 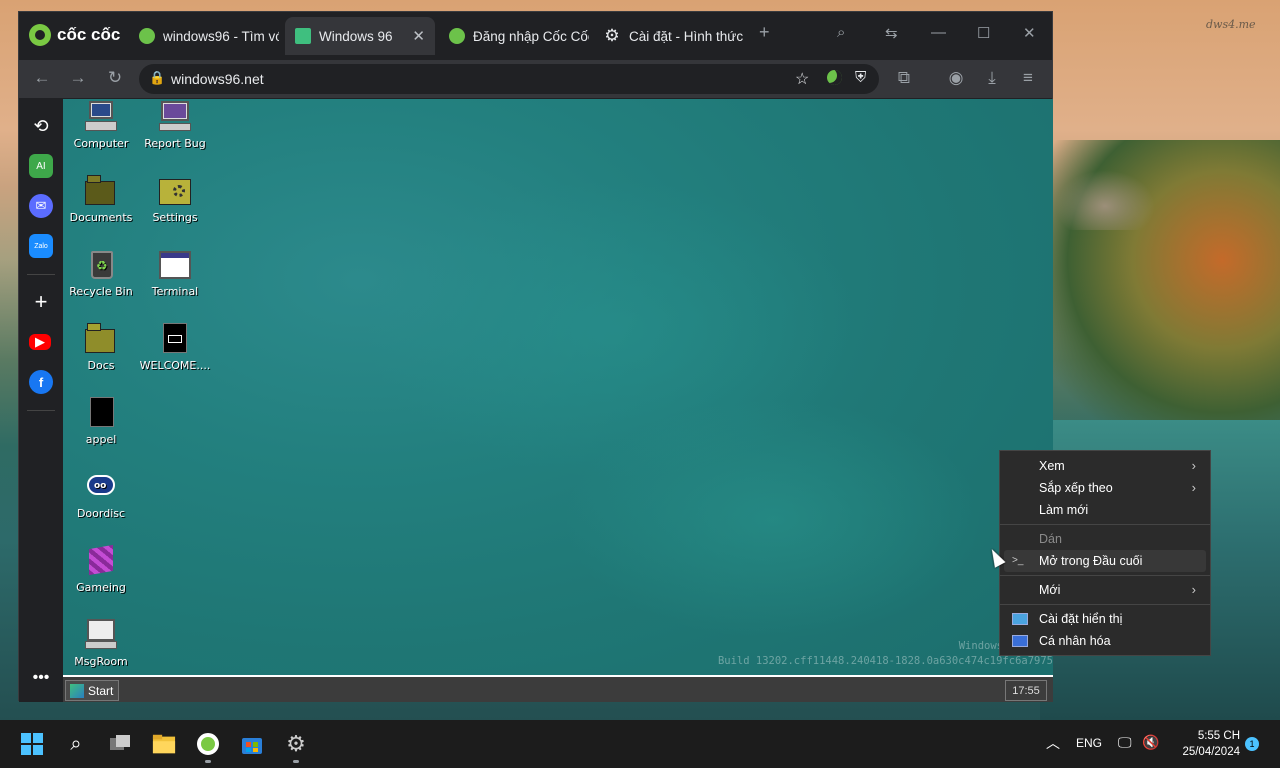 What do you see at coordinates (1105, 488) in the screenshot?
I see `menu-item-sort-by: Sắp xếp theo ›` at bounding box center [1105, 488].